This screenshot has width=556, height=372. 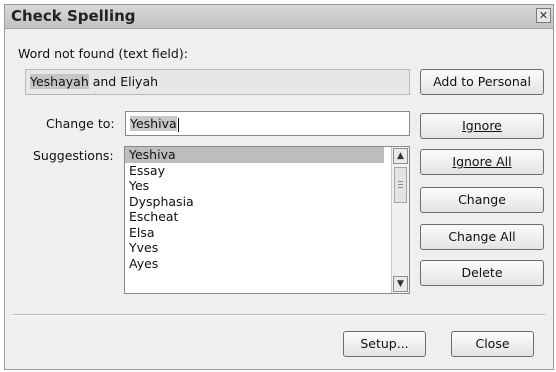 I want to click on suggestion-item: Yes, so click(x=254, y=186).